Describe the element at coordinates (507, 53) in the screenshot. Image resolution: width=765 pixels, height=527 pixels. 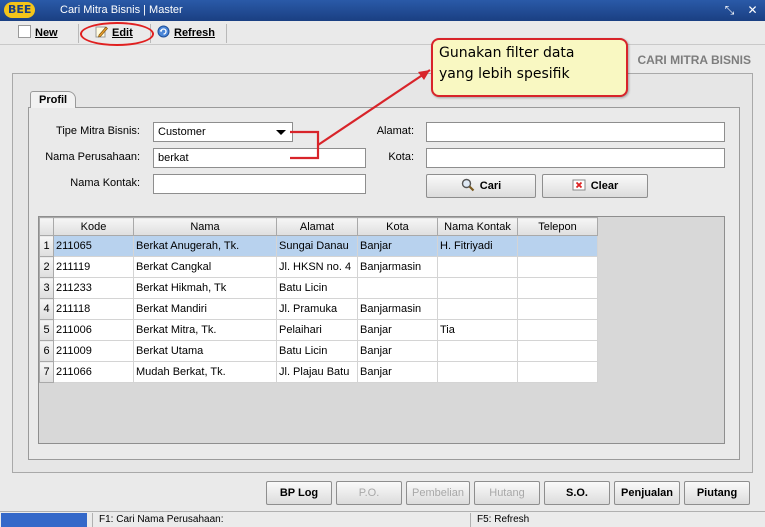
I see `callout-line-1: Gunakan filter data` at that location.